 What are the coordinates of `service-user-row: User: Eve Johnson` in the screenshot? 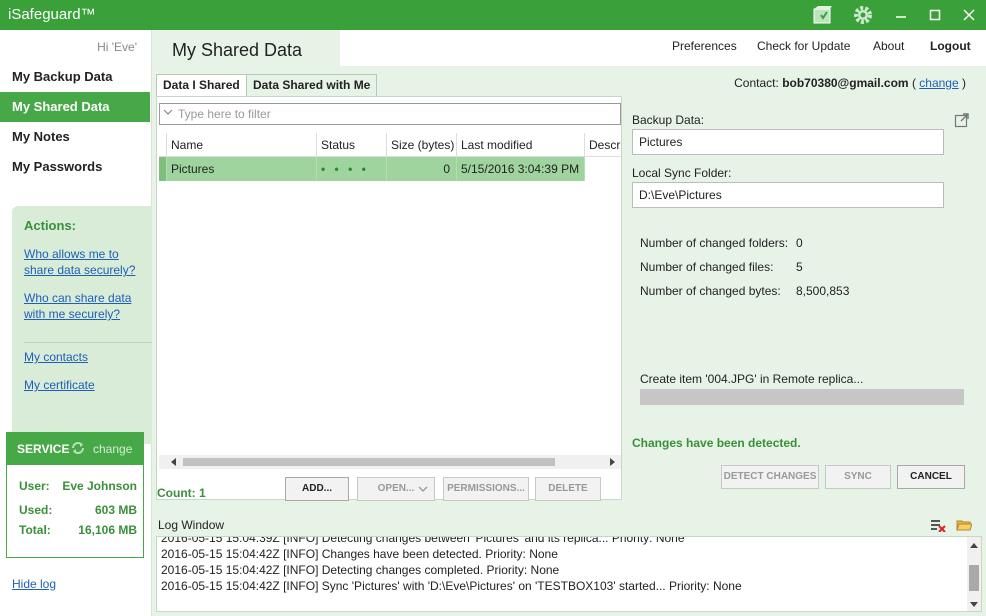 It's located at (78, 486).